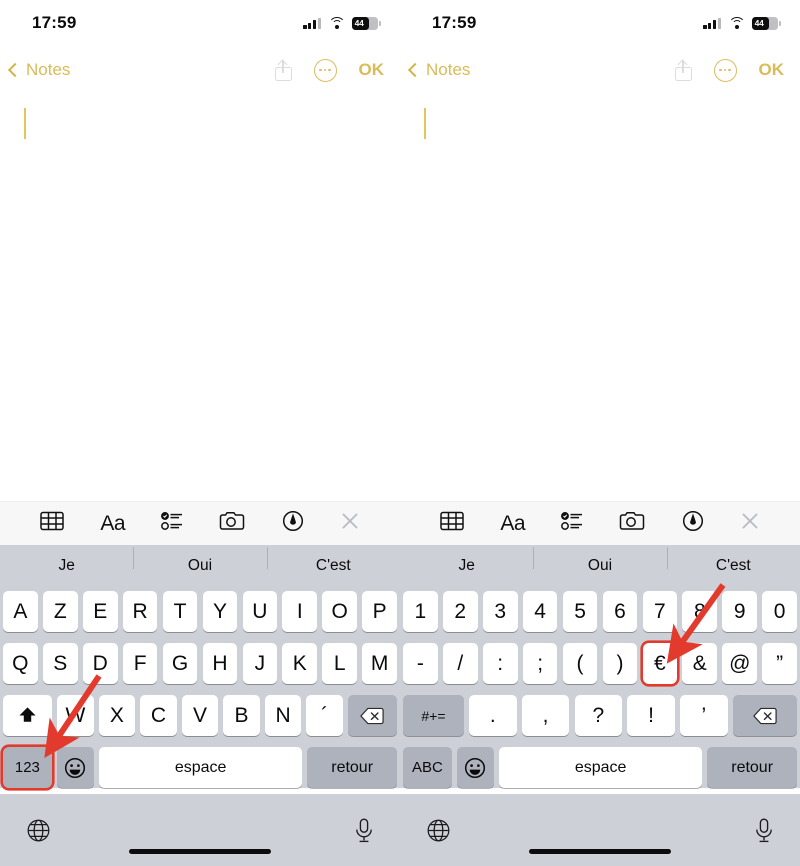 This screenshot has height=866, width=800. What do you see at coordinates (598, 715) in the screenshot?
I see `key-?: ?` at bounding box center [598, 715].